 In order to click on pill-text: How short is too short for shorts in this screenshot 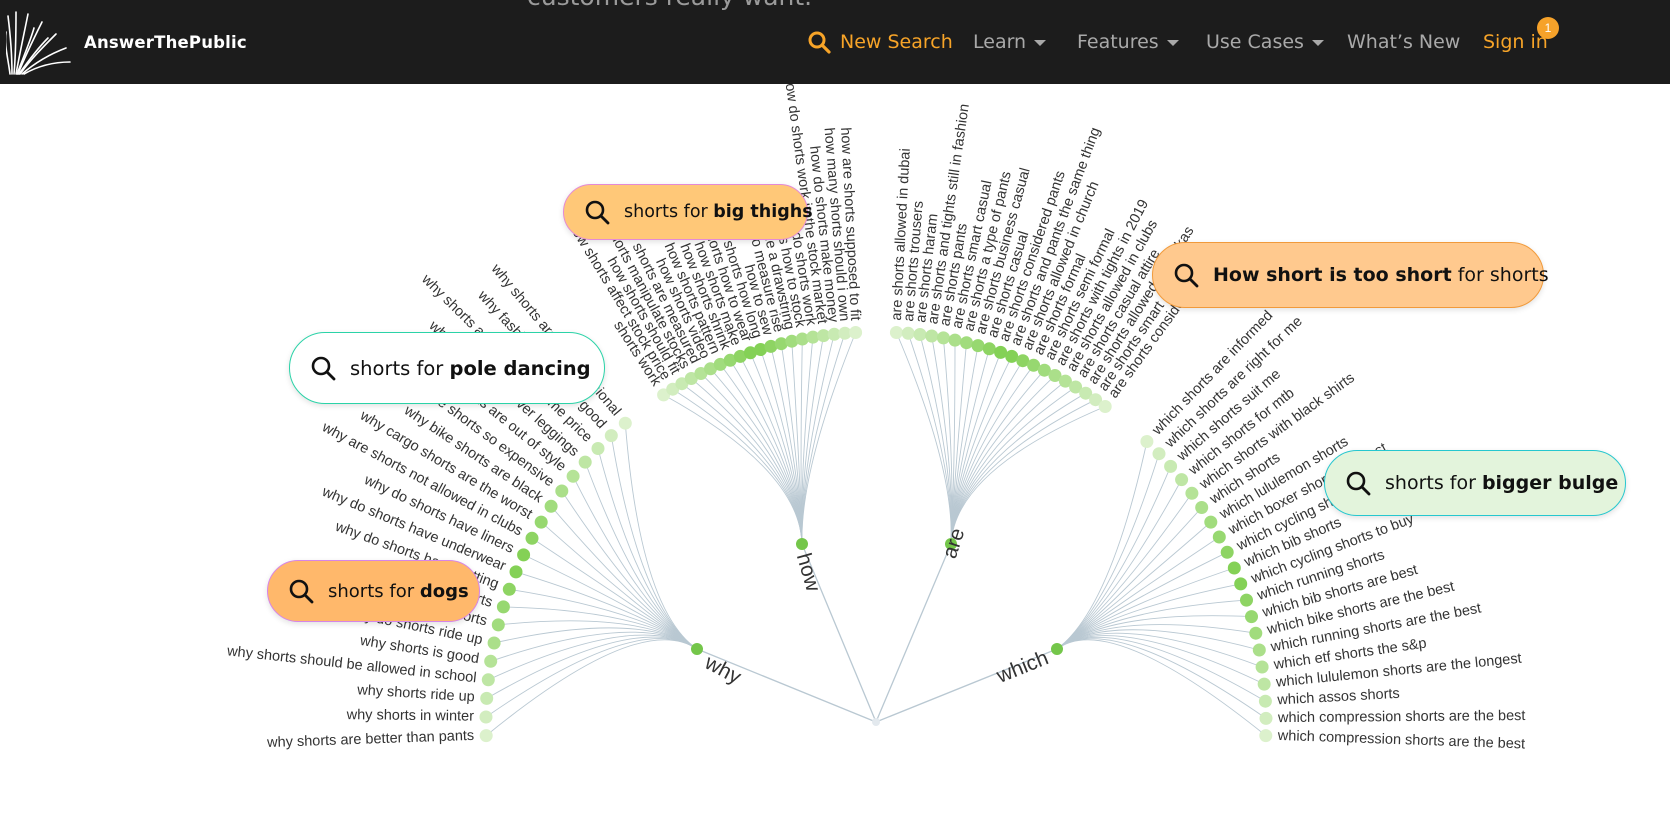, I will do `click(1381, 275)`.